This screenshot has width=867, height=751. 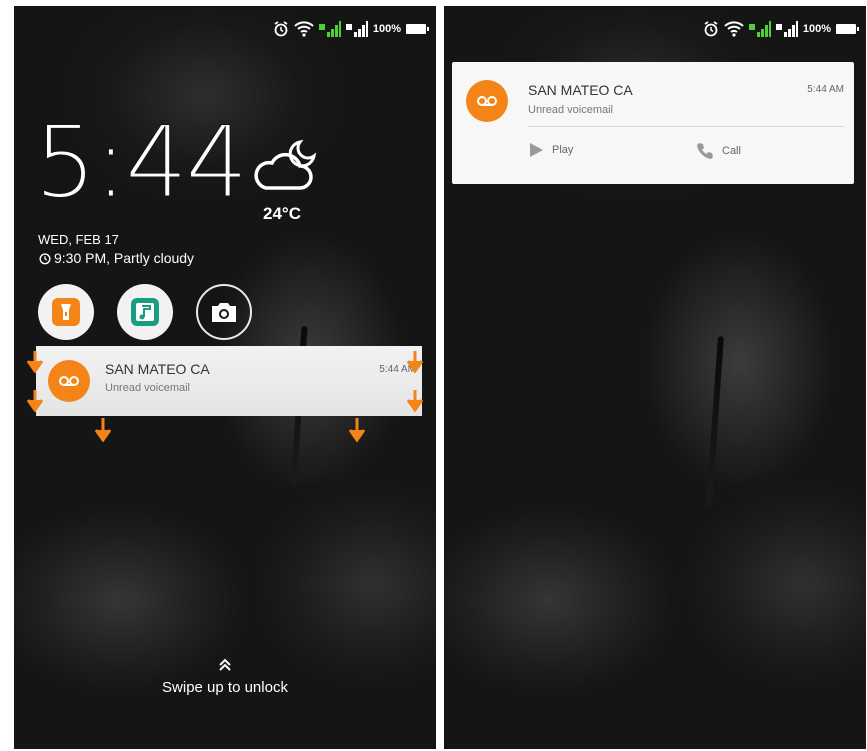 What do you see at coordinates (78, 239) in the screenshot?
I see `date-label: WED, FEB 17` at bounding box center [78, 239].